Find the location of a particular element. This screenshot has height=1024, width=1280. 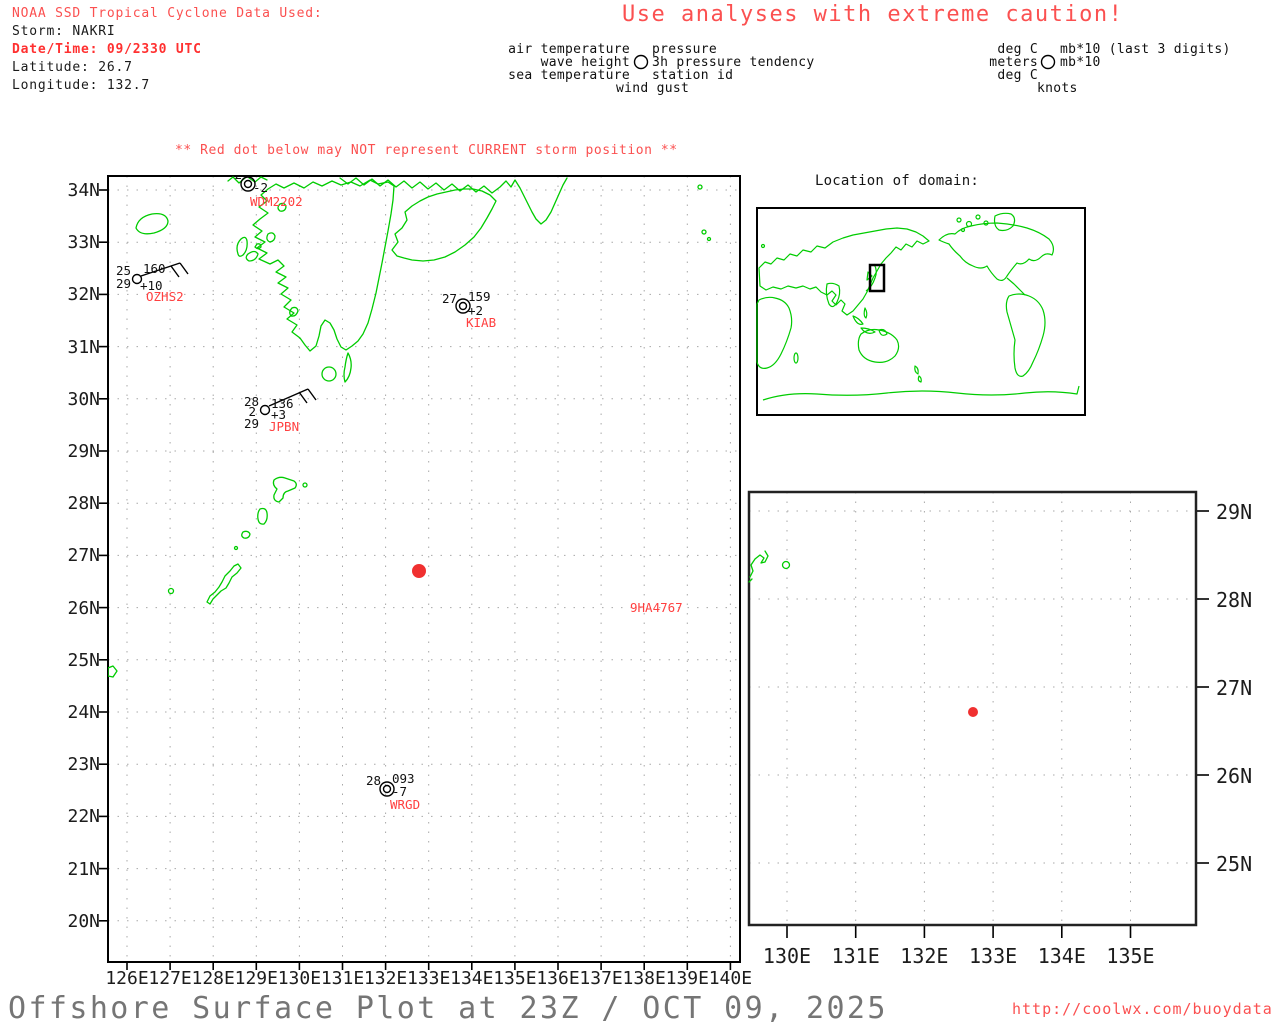

axis-label-lat: 23N is located at coordinates (83, 765).